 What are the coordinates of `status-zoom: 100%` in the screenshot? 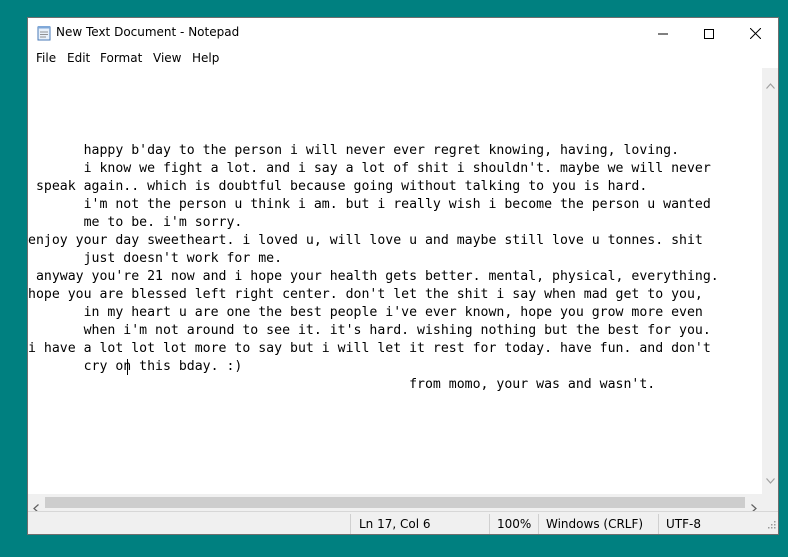 It's located at (514, 524).